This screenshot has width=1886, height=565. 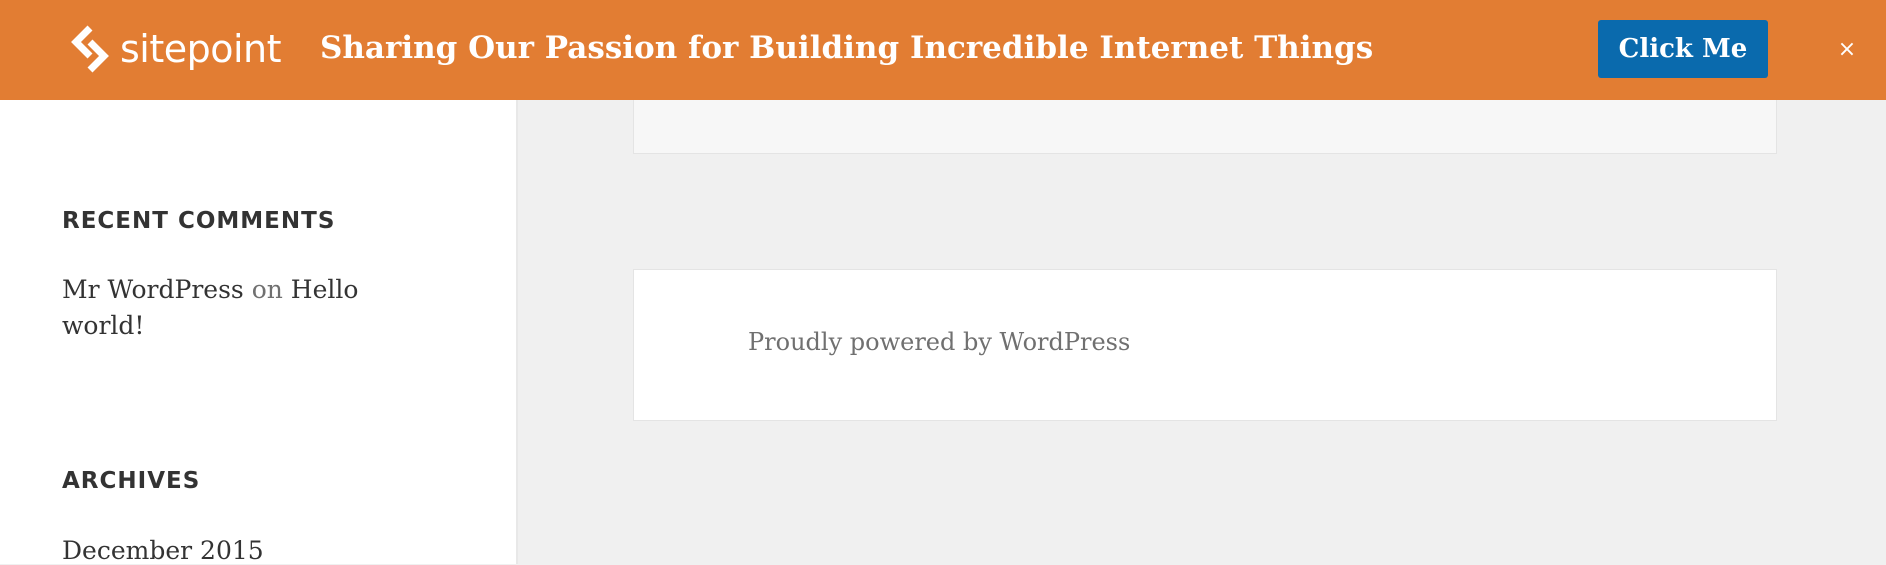 What do you see at coordinates (1683, 49) in the screenshot?
I see `click-me-button: Click Me` at bounding box center [1683, 49].